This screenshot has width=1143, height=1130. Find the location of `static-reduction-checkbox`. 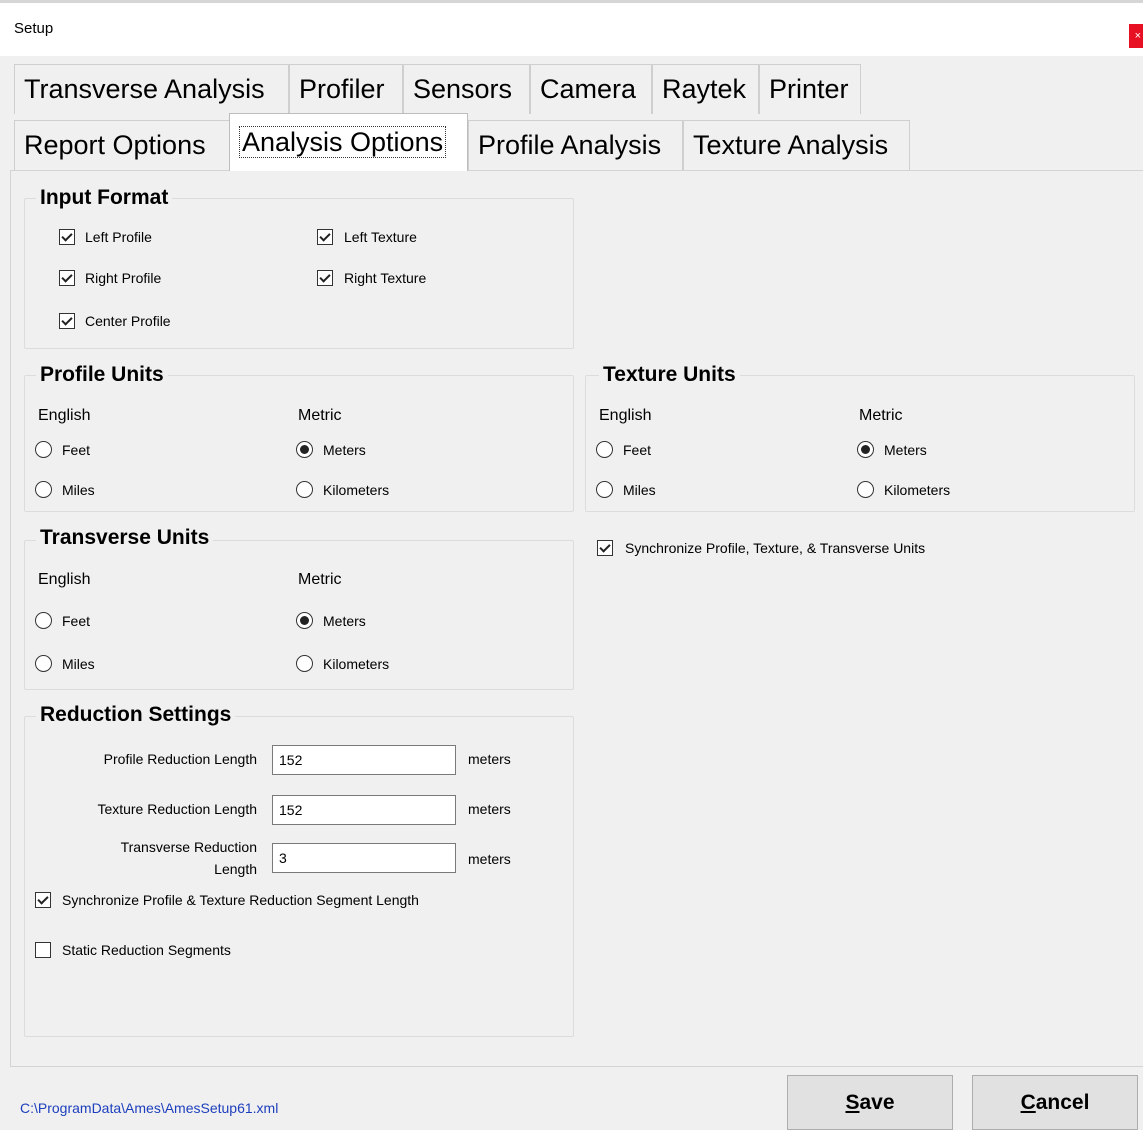

static-reduction-checkbox is located at coordinates (43, 950).